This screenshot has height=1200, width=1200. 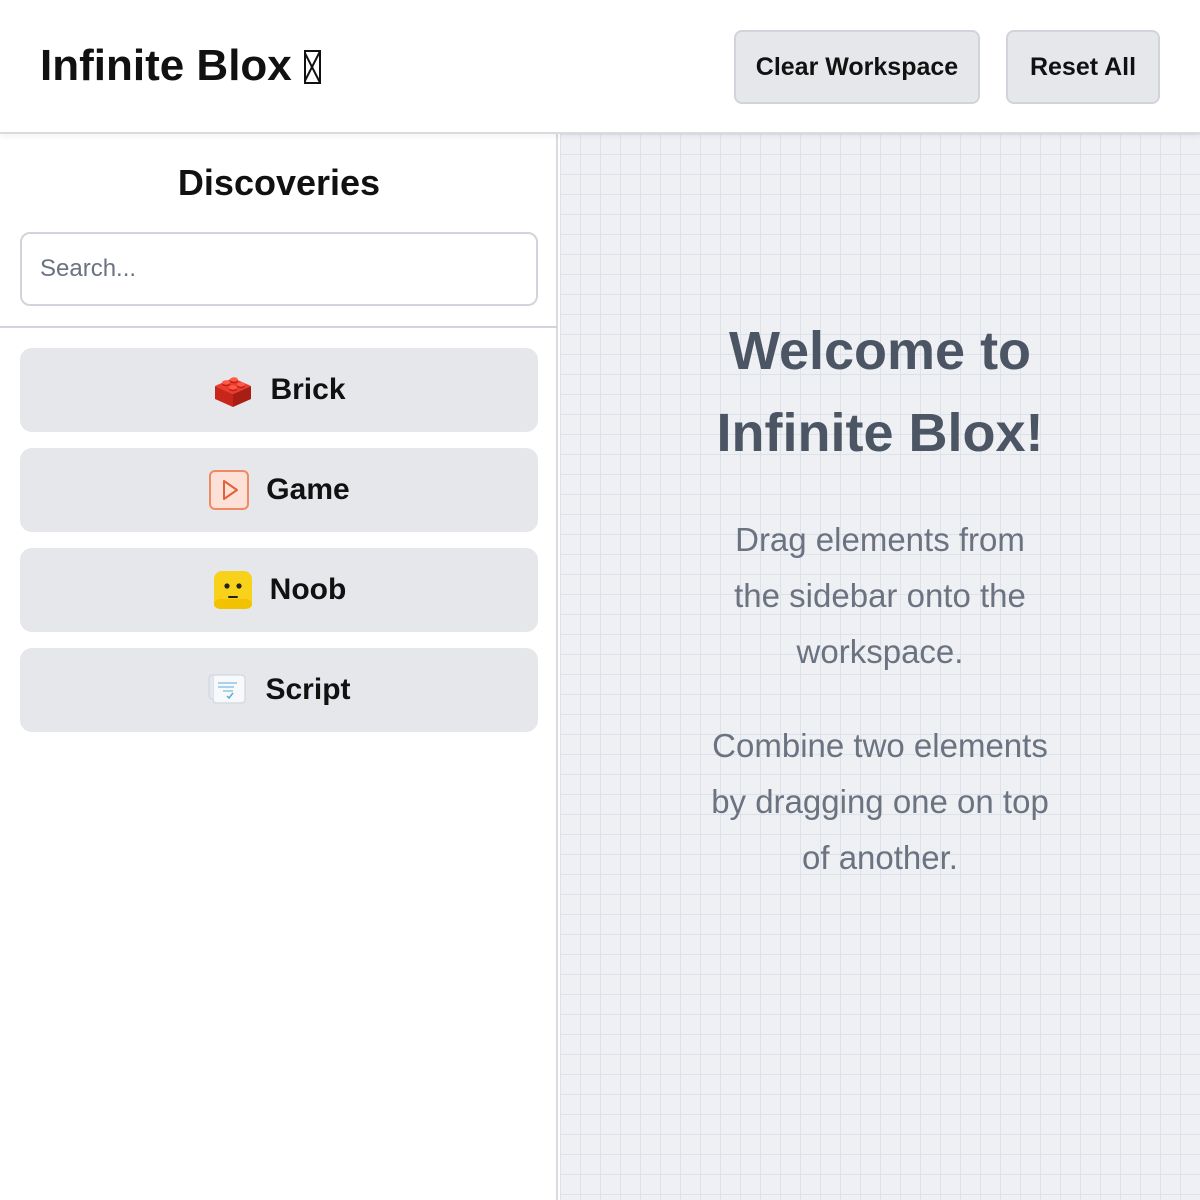 What do you see at coordinates (279, 182) in the screenshot?
I see `sidebar-heading: Discoveries` at bounding box center [279, 182].